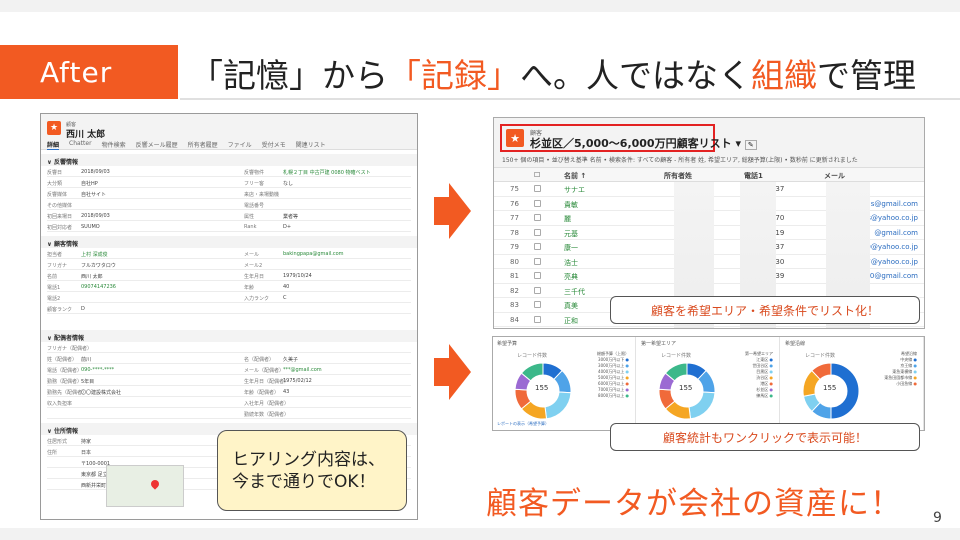 The height and width of the screenshot is (540, 960). I want to click on field-value: SUUMO, so click(90, 227).